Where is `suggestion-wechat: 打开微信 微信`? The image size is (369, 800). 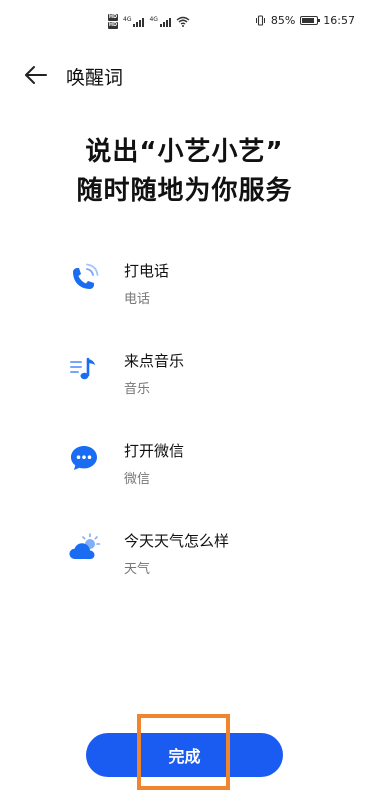 suggestion-wechat: 打开微信 微信 is located at coordinates (206, 466).